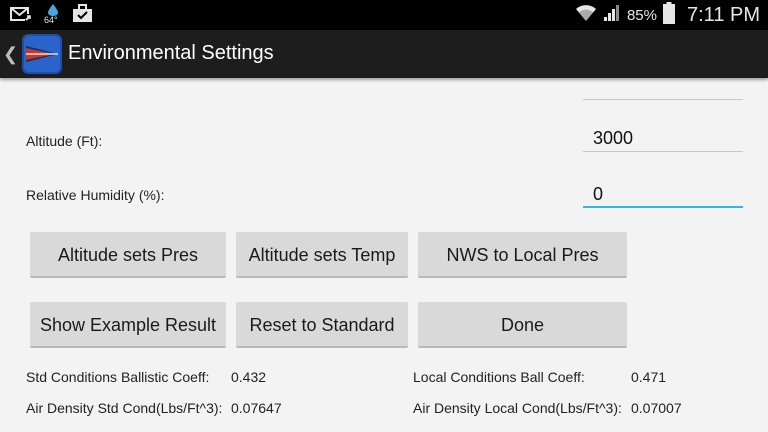 This screenshot has height=432, width=768. What do you see at coordinates (322, 255) in the screenshot?
I see `altitude-sets-temp-button: Altitude sets Temp` at bounding box center [322, 255].